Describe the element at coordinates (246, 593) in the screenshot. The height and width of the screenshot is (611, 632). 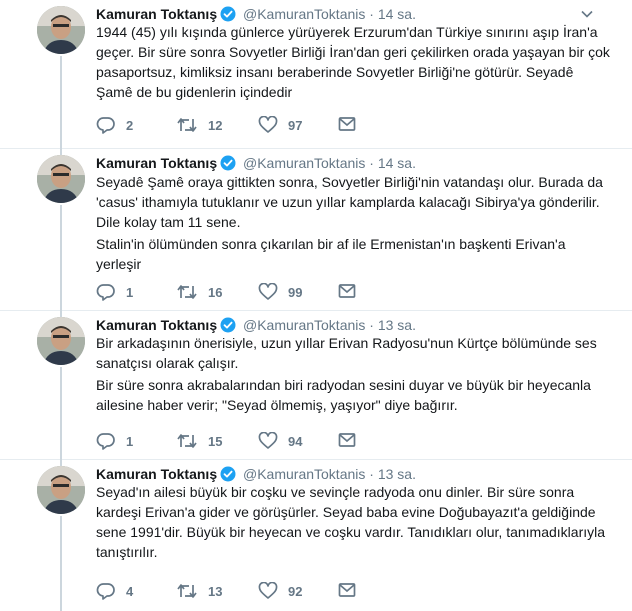
I see `tweet-actions: 4 13 92` at that location.